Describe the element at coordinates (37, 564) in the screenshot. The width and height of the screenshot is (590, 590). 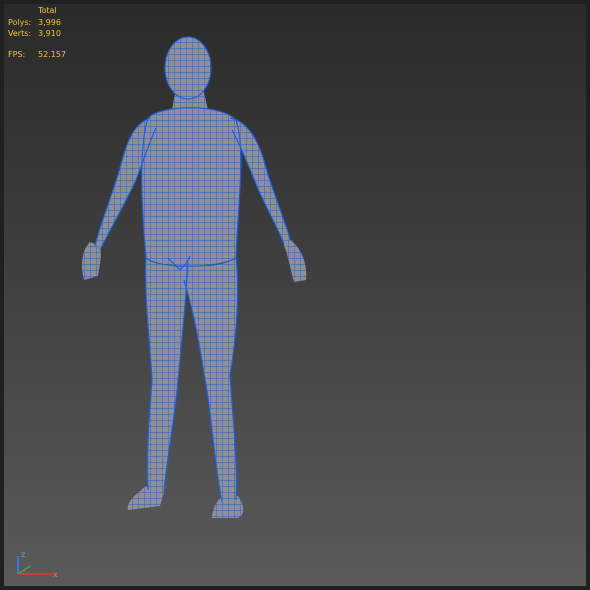
I see `axis-gizmo-icon: z x` at that location.